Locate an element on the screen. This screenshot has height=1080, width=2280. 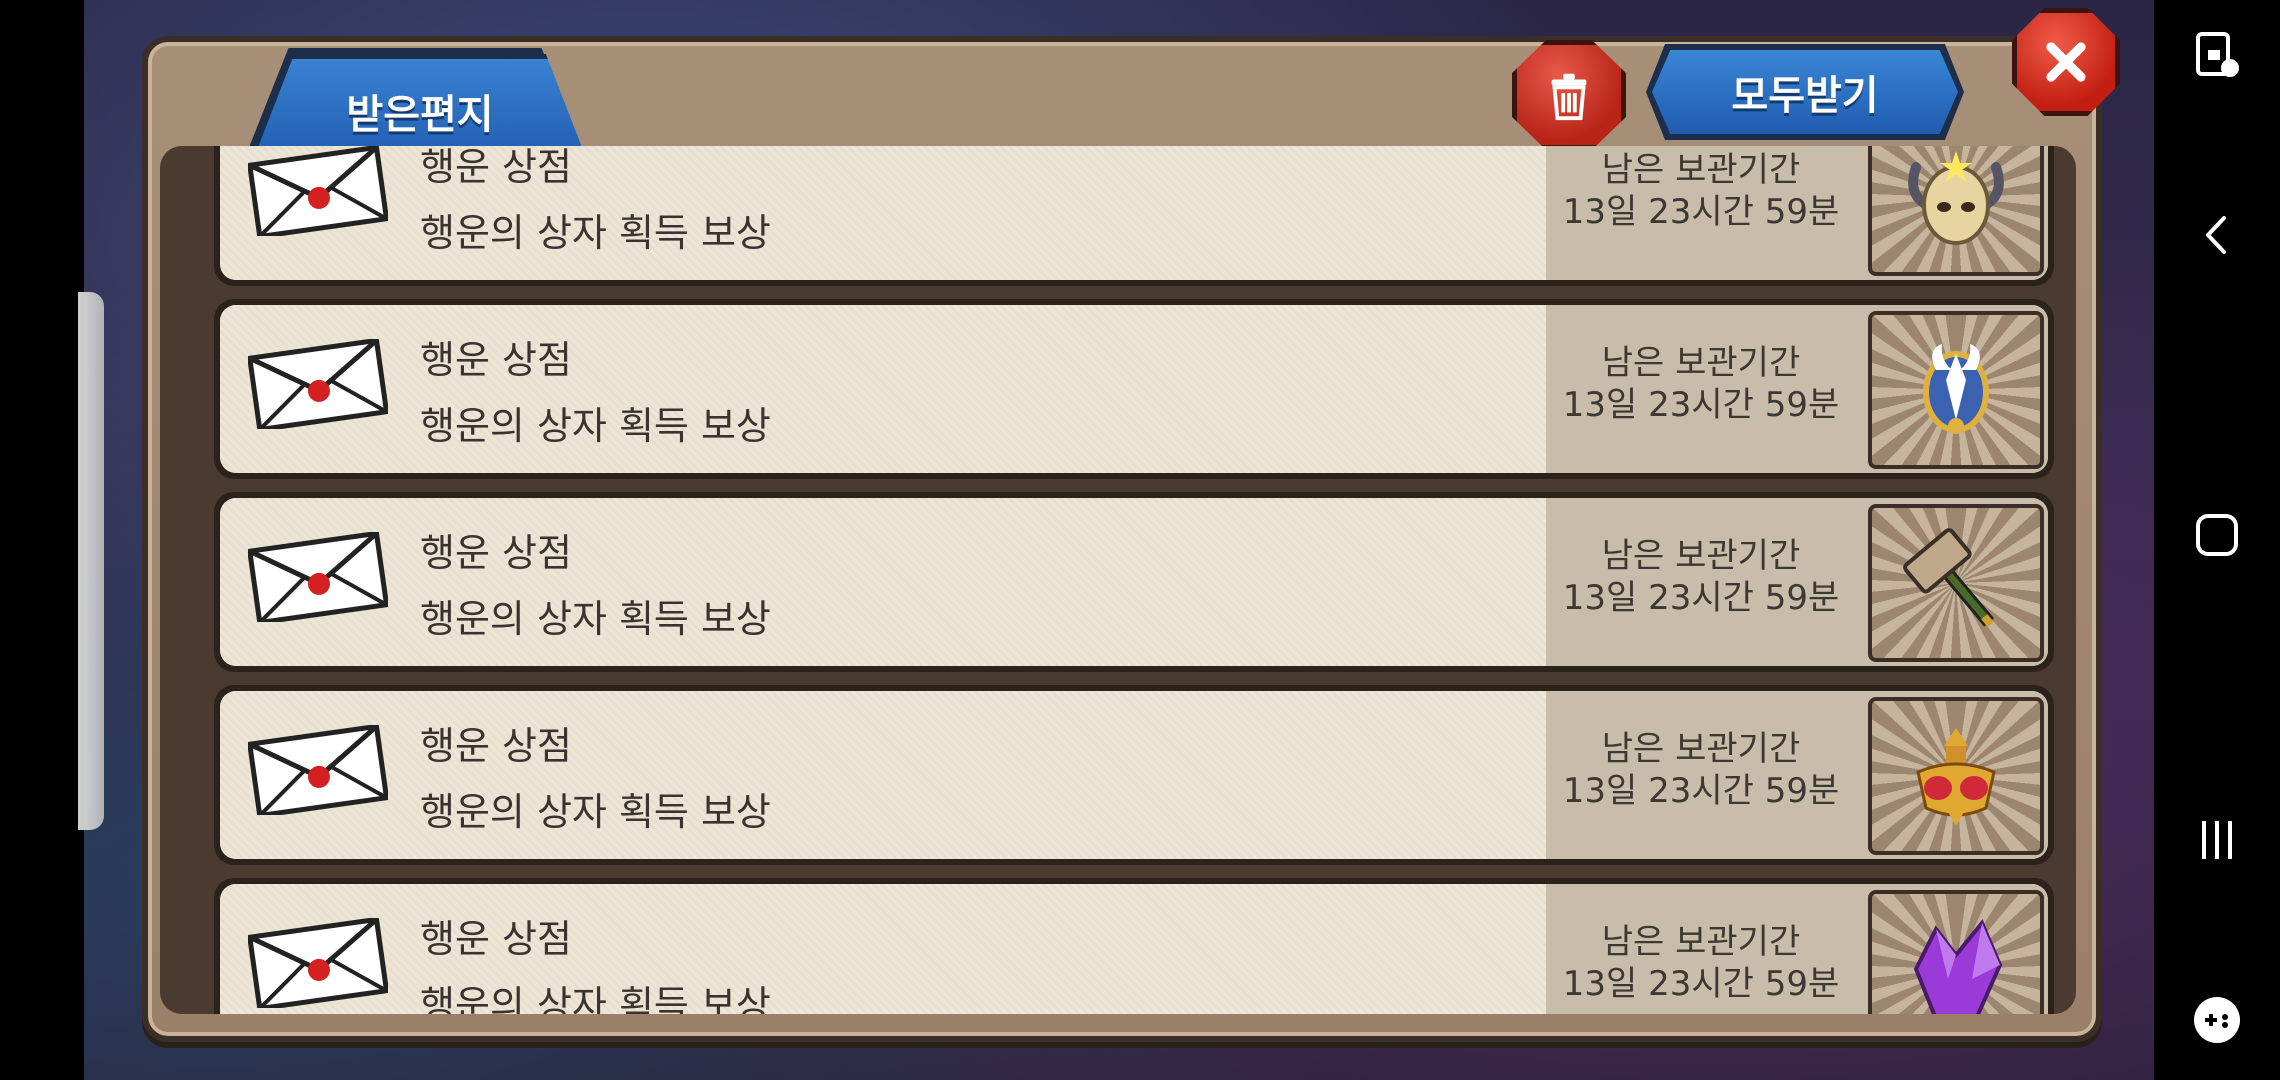
game-tools-button is located at coordinates (2217, 1020).